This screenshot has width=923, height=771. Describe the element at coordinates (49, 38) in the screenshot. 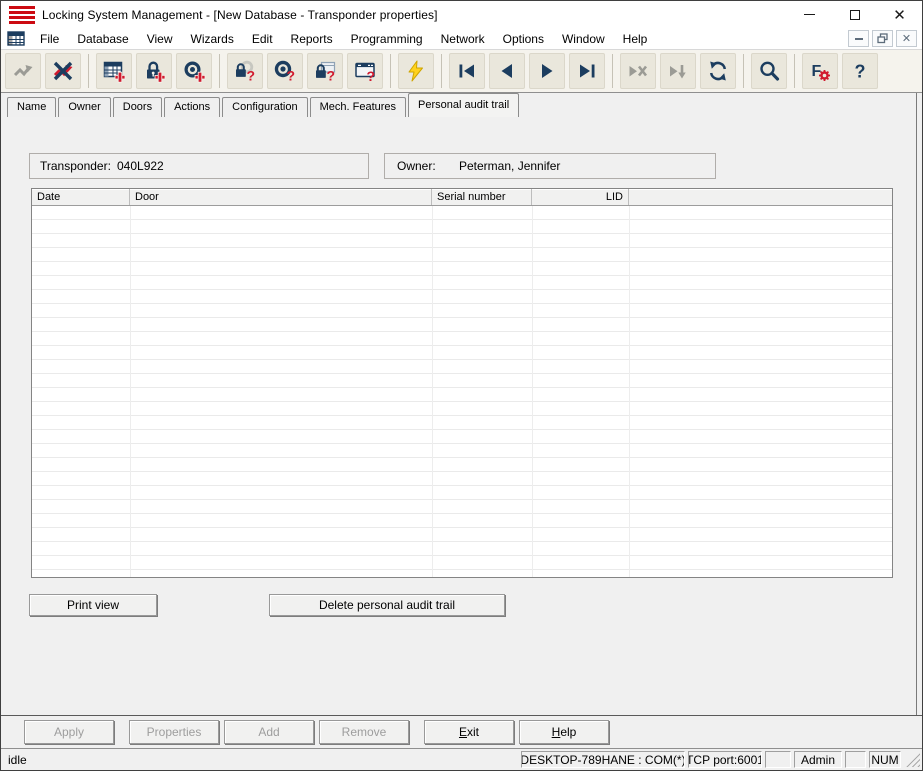

I see `menu-file: File` at that location.